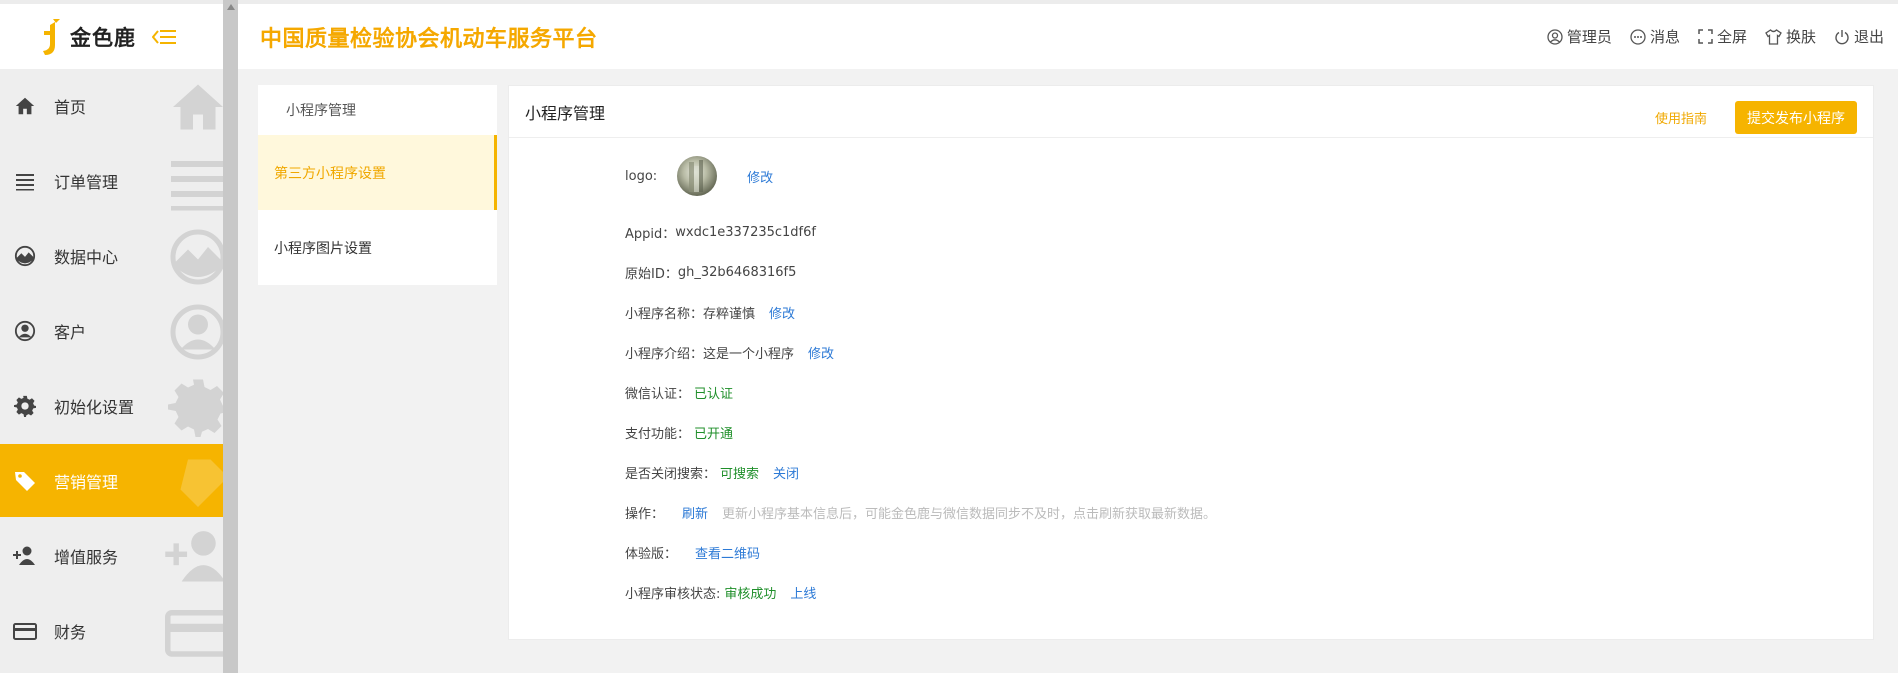  Describe the element at coordinates (25, 406) in the screenshot. I see `gear-icon` at that location.